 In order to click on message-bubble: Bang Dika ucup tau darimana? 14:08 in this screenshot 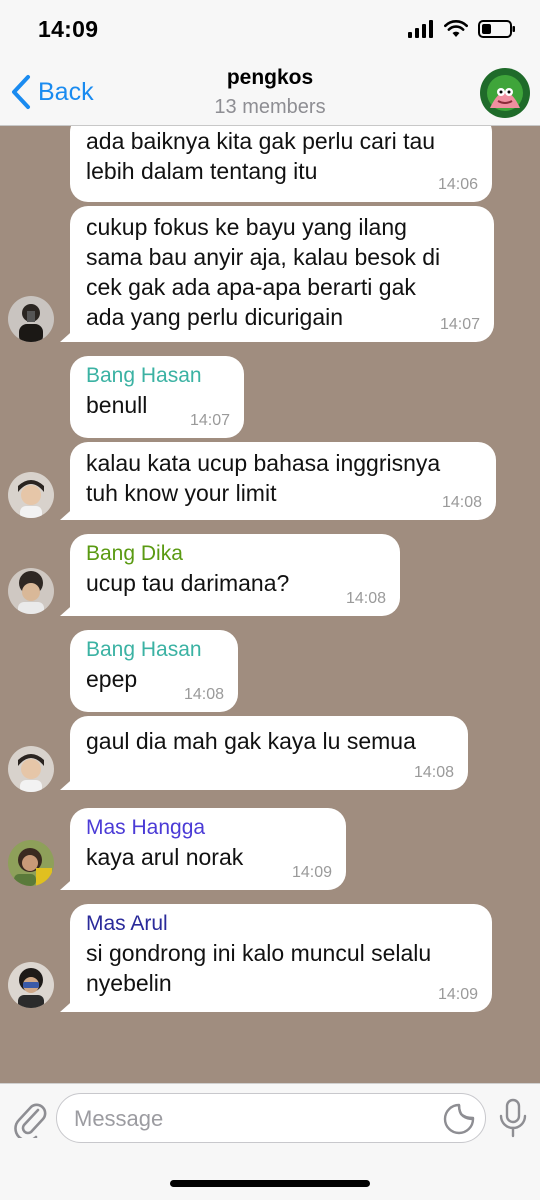, I will do `click(235, 575)`.